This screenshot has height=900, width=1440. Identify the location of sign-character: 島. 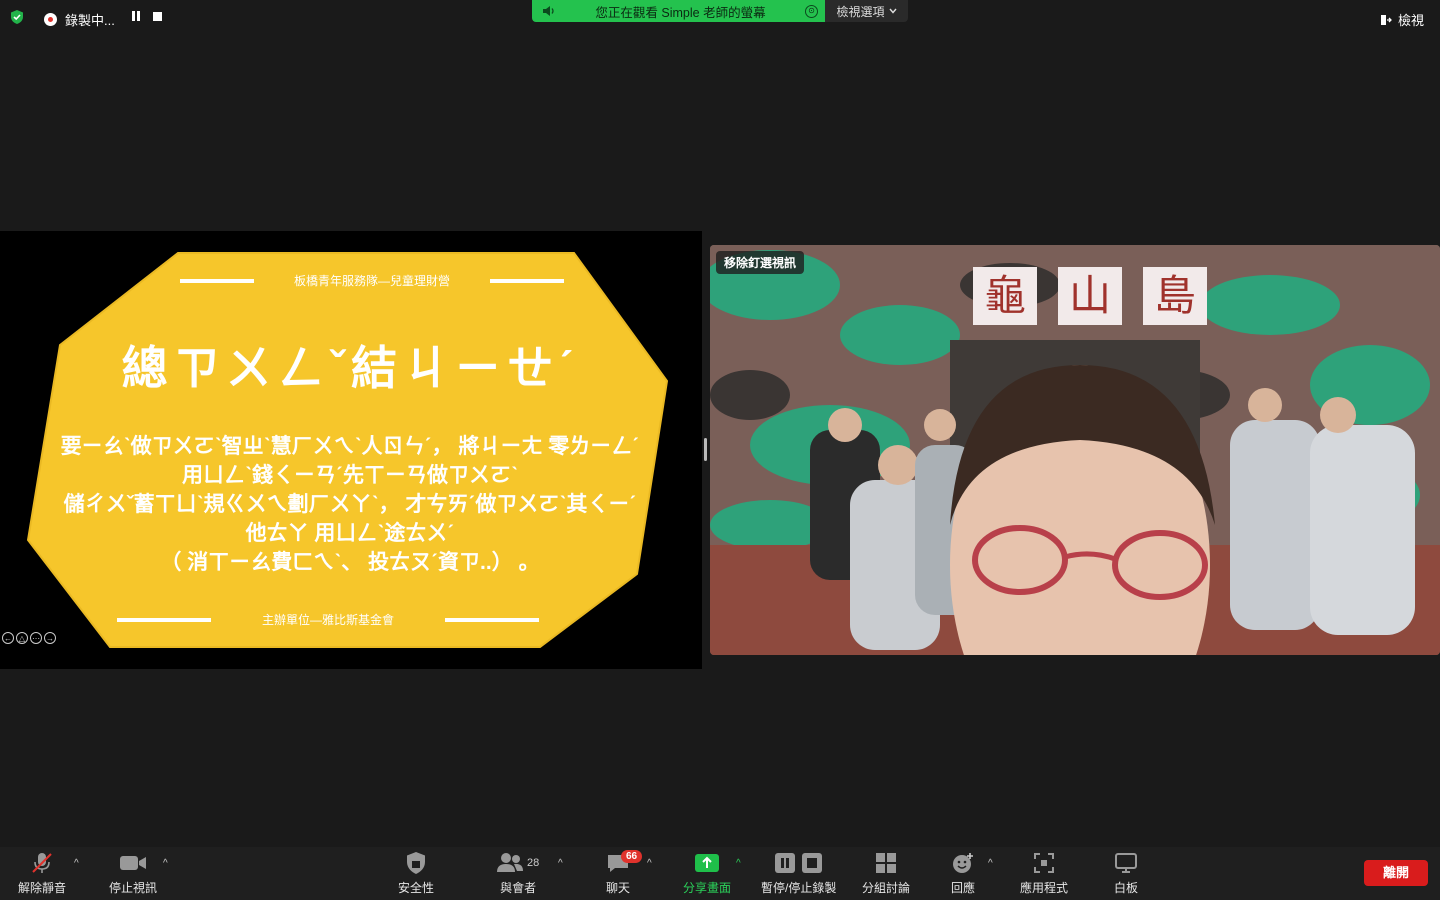
(1175, 296).